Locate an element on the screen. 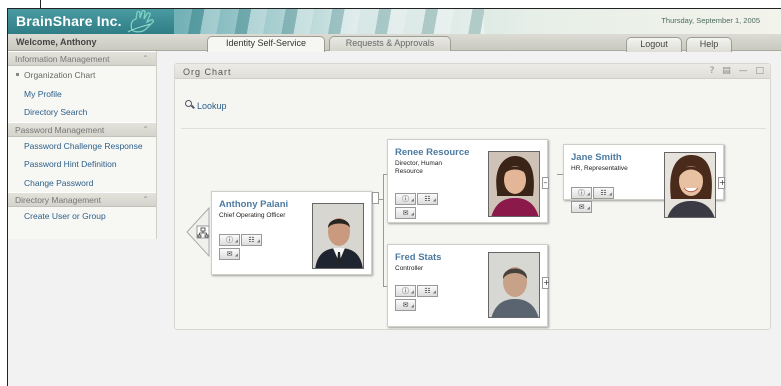  sidebar-item-create-user-or-group: Create User or Group is located at coordinates (82, 216).